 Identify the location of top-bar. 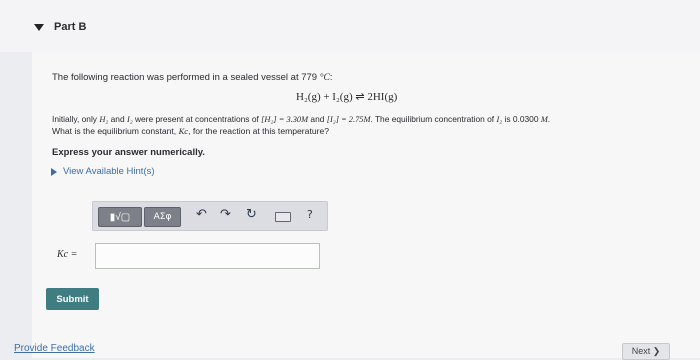
(350, 26).